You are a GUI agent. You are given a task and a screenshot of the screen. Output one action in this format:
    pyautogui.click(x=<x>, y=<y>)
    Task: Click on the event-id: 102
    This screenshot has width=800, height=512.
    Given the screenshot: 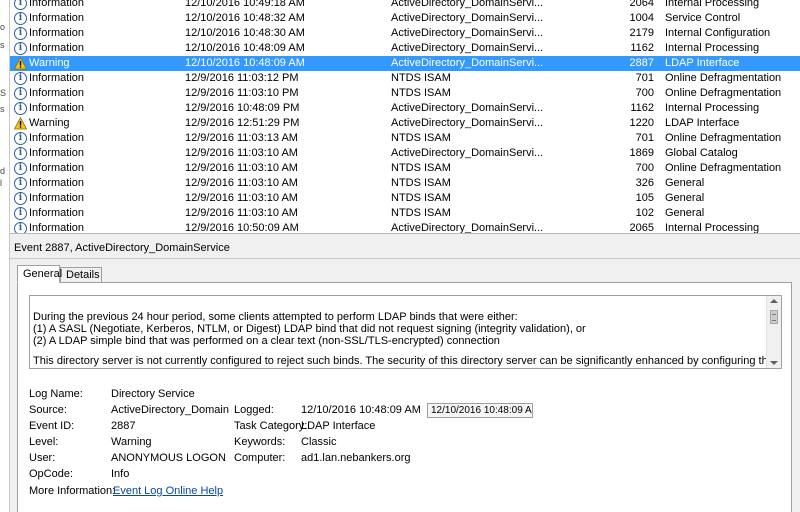 What is the action you would take?
    pyautogui.click(x=644, y=213)
    